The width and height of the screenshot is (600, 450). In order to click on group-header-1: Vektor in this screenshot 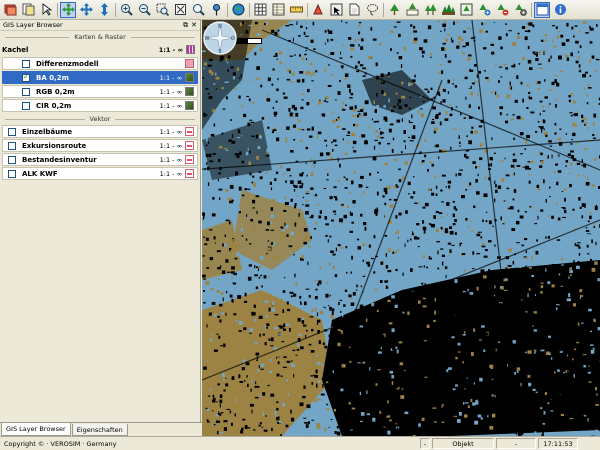, I will do `click(100, 119)`.